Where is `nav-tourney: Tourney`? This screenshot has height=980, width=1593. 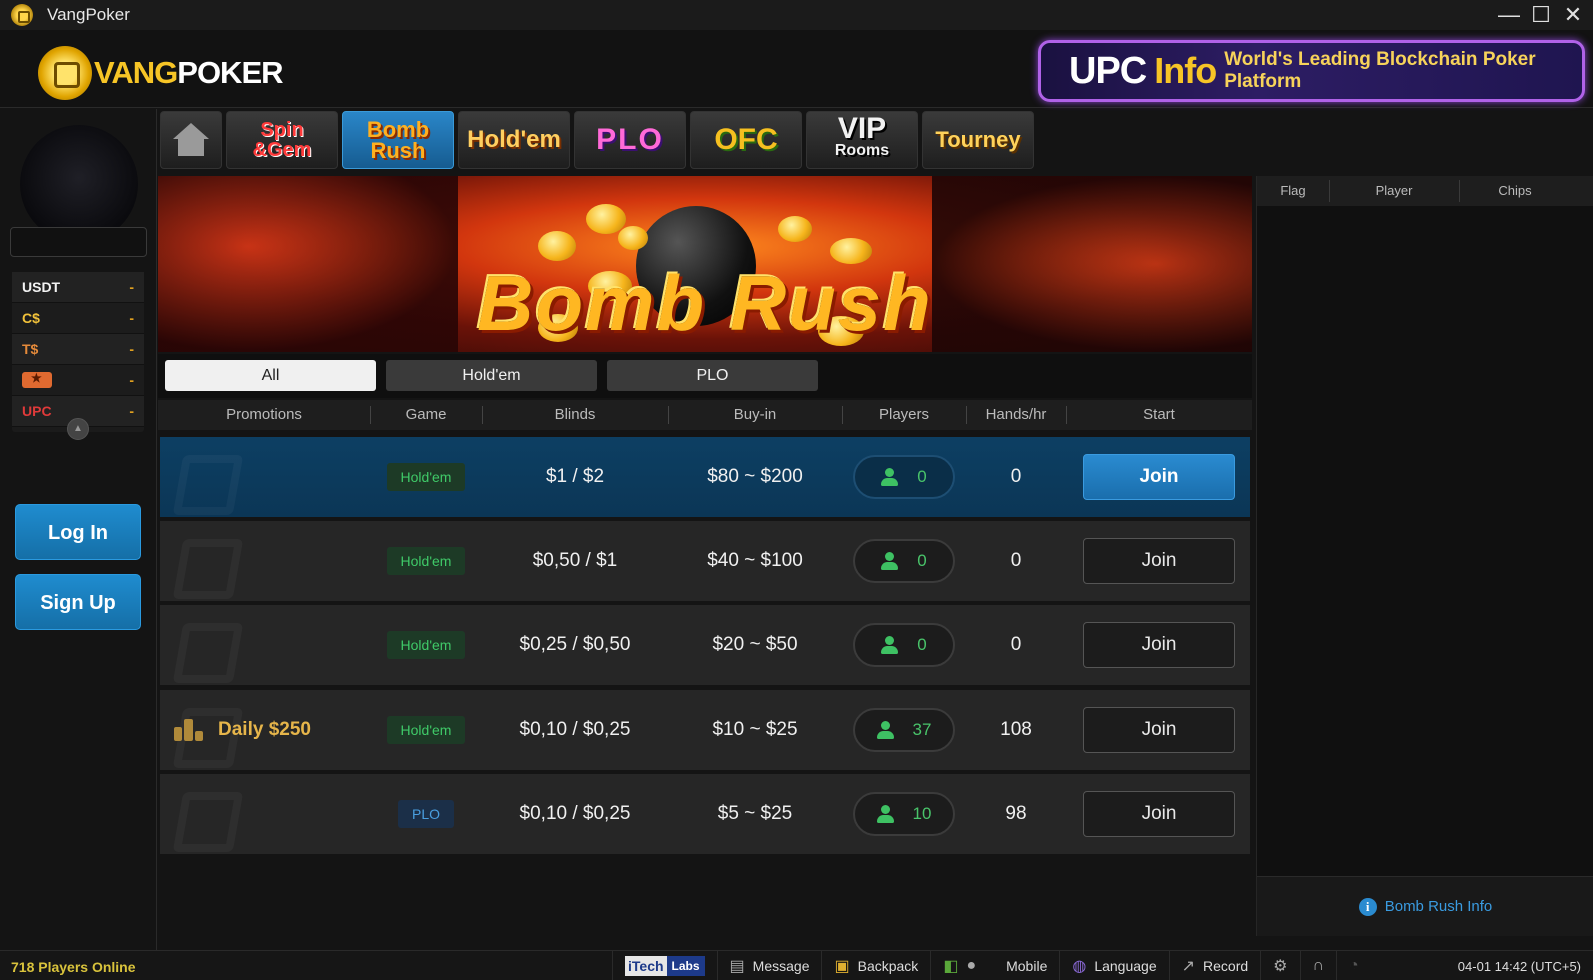 nav-tourney: Tourney is located at coordinates (978, 140).